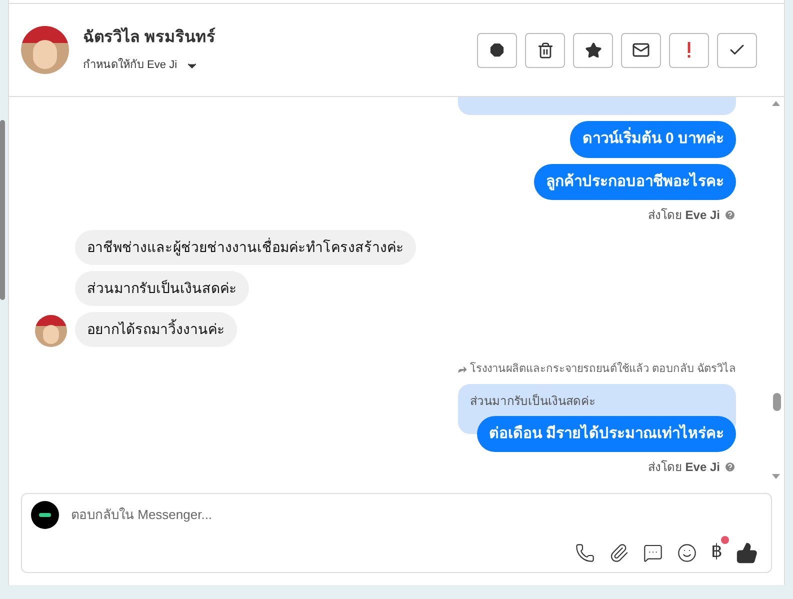 This screenshot has width=793, height=599. Describe the element at coordinates (156, 329) in the screenshot. I see `incoming-message: อยากได้รถมาวิ้งงานค่ะ` at that location.